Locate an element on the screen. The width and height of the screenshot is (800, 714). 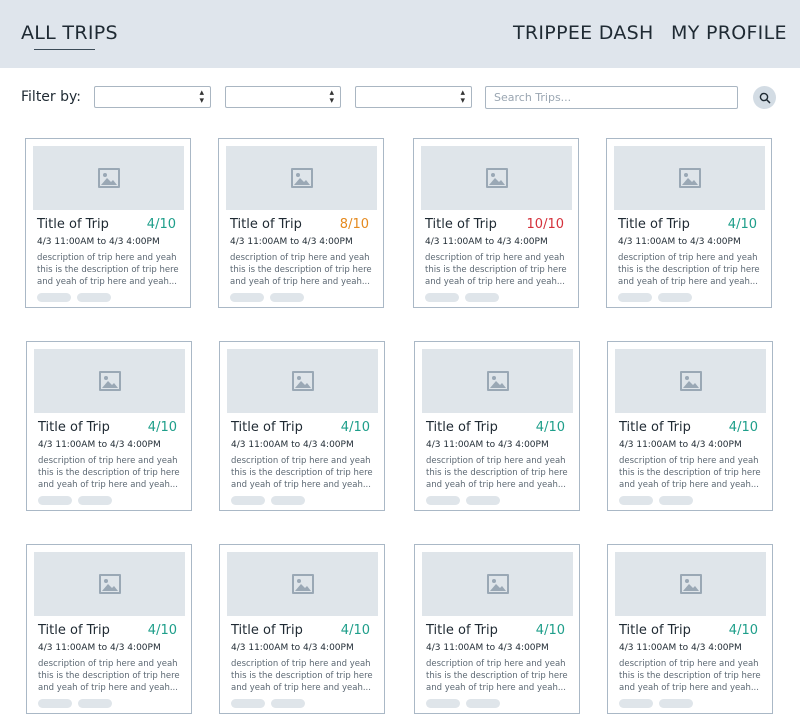
search-button is located at coordinates (764, 97).